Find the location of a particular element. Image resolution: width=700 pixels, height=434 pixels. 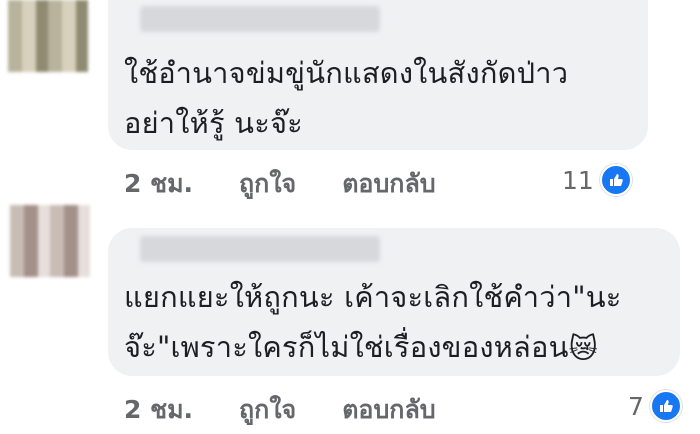

reaction-summary: 7 is located at coordinates (655, 406).